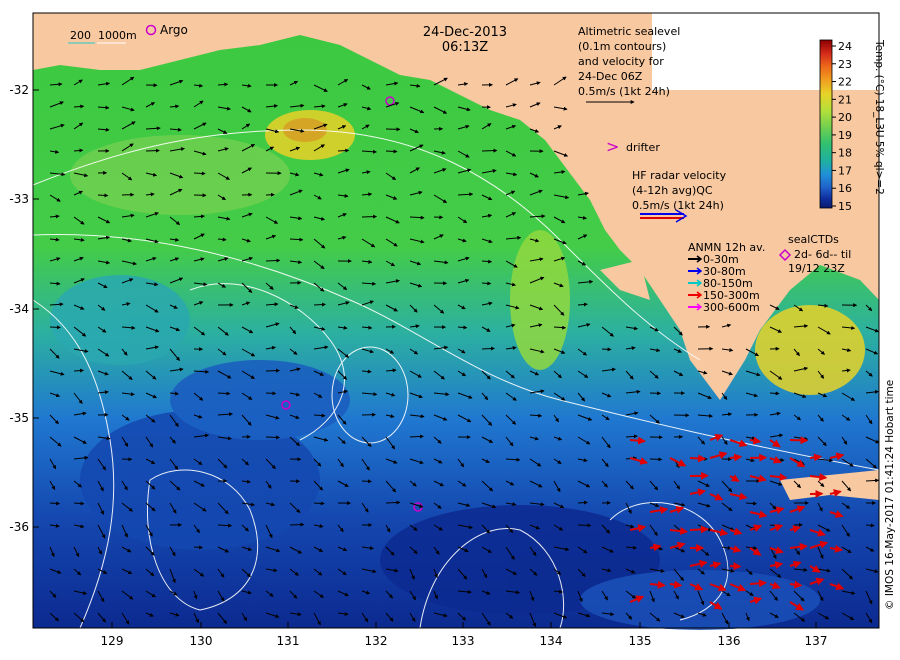 The image size is (900, 660). Describe the element at coordinates (112, 641) in the screenshot. I see `x-tick-label: 129` at that location.